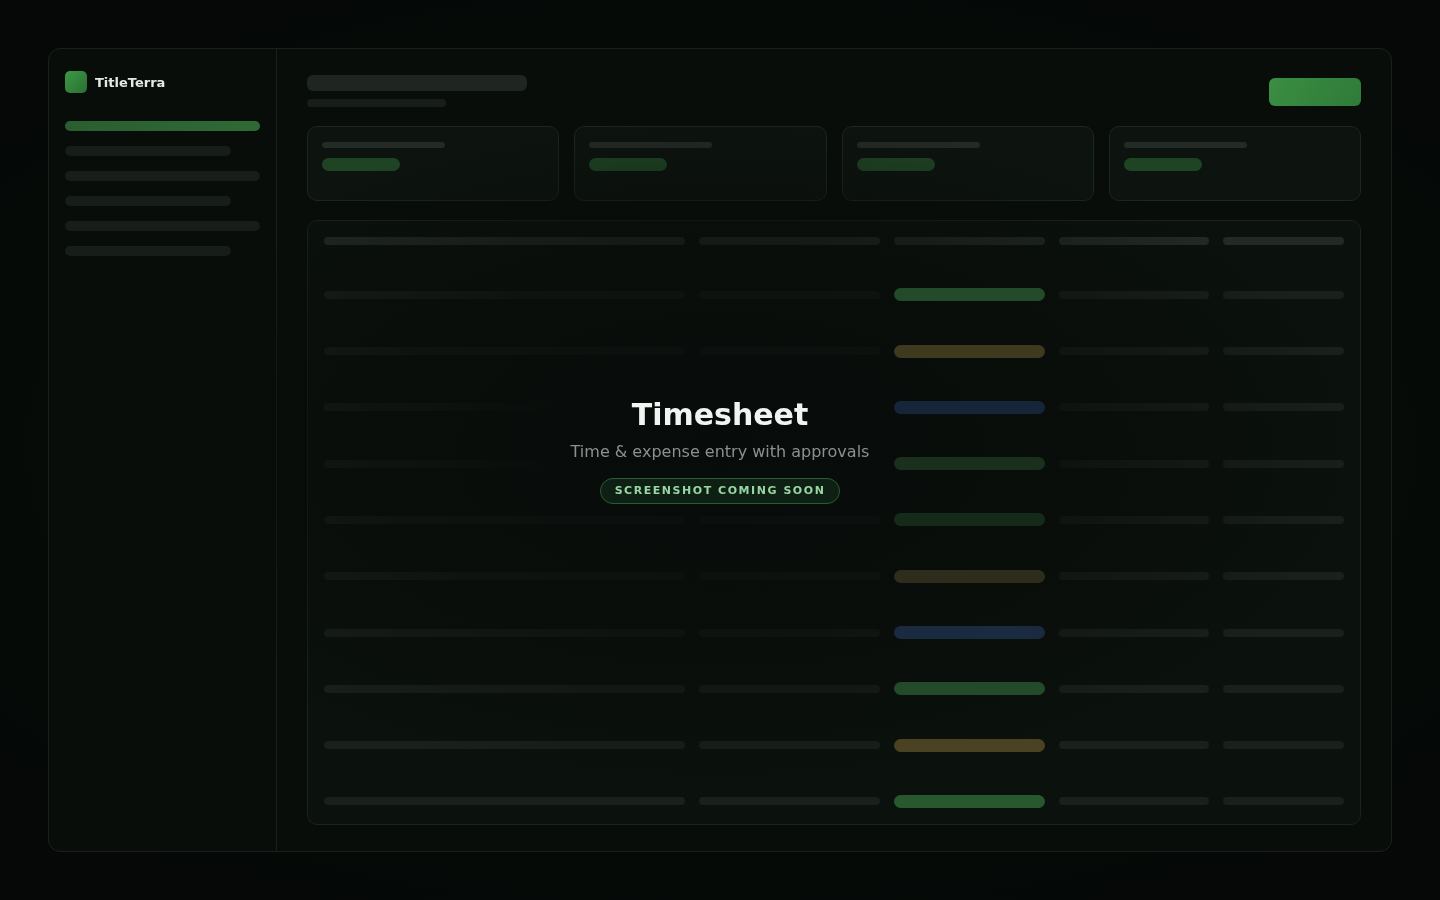 The height and width of the screenshot is (900, 1440). What do you see at coordinates (130, 82) in the screenshot?
I see `brand-name: TitleTerra` at bounding box center [130, 82].